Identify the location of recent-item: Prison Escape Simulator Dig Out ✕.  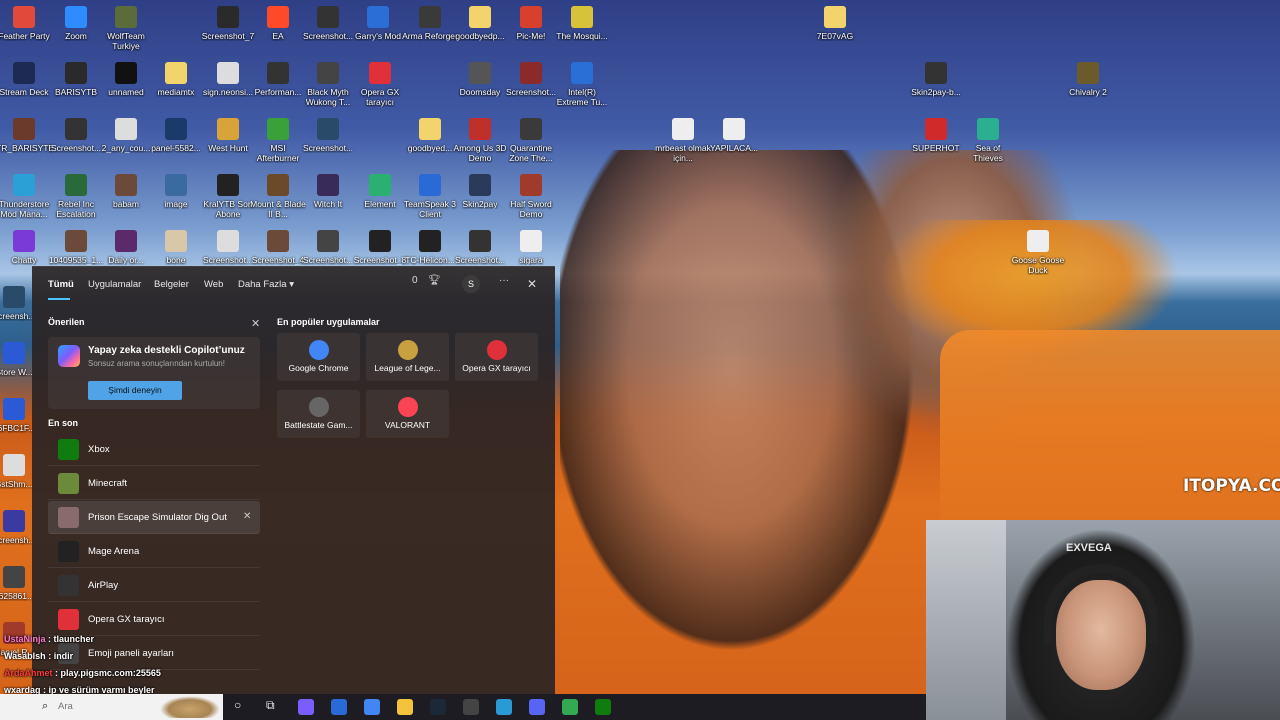
(154, 517).